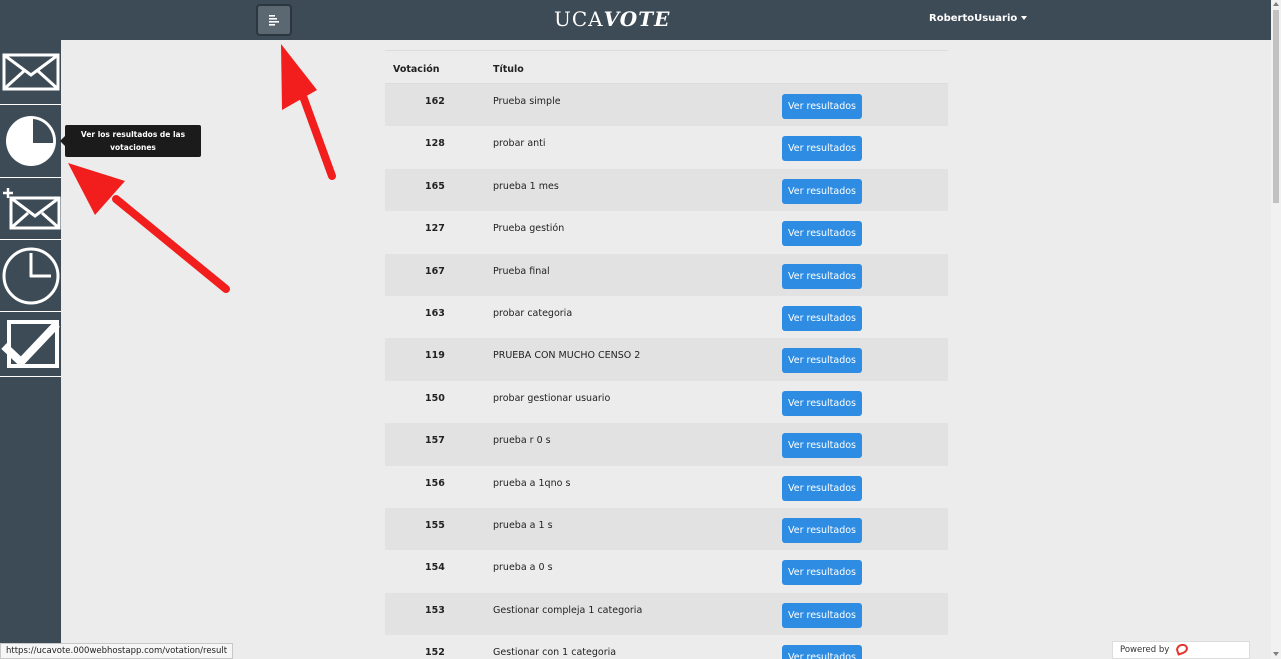 The image size is (1281, 659). I want to click on pie-chart-icon, so click(30, 141).